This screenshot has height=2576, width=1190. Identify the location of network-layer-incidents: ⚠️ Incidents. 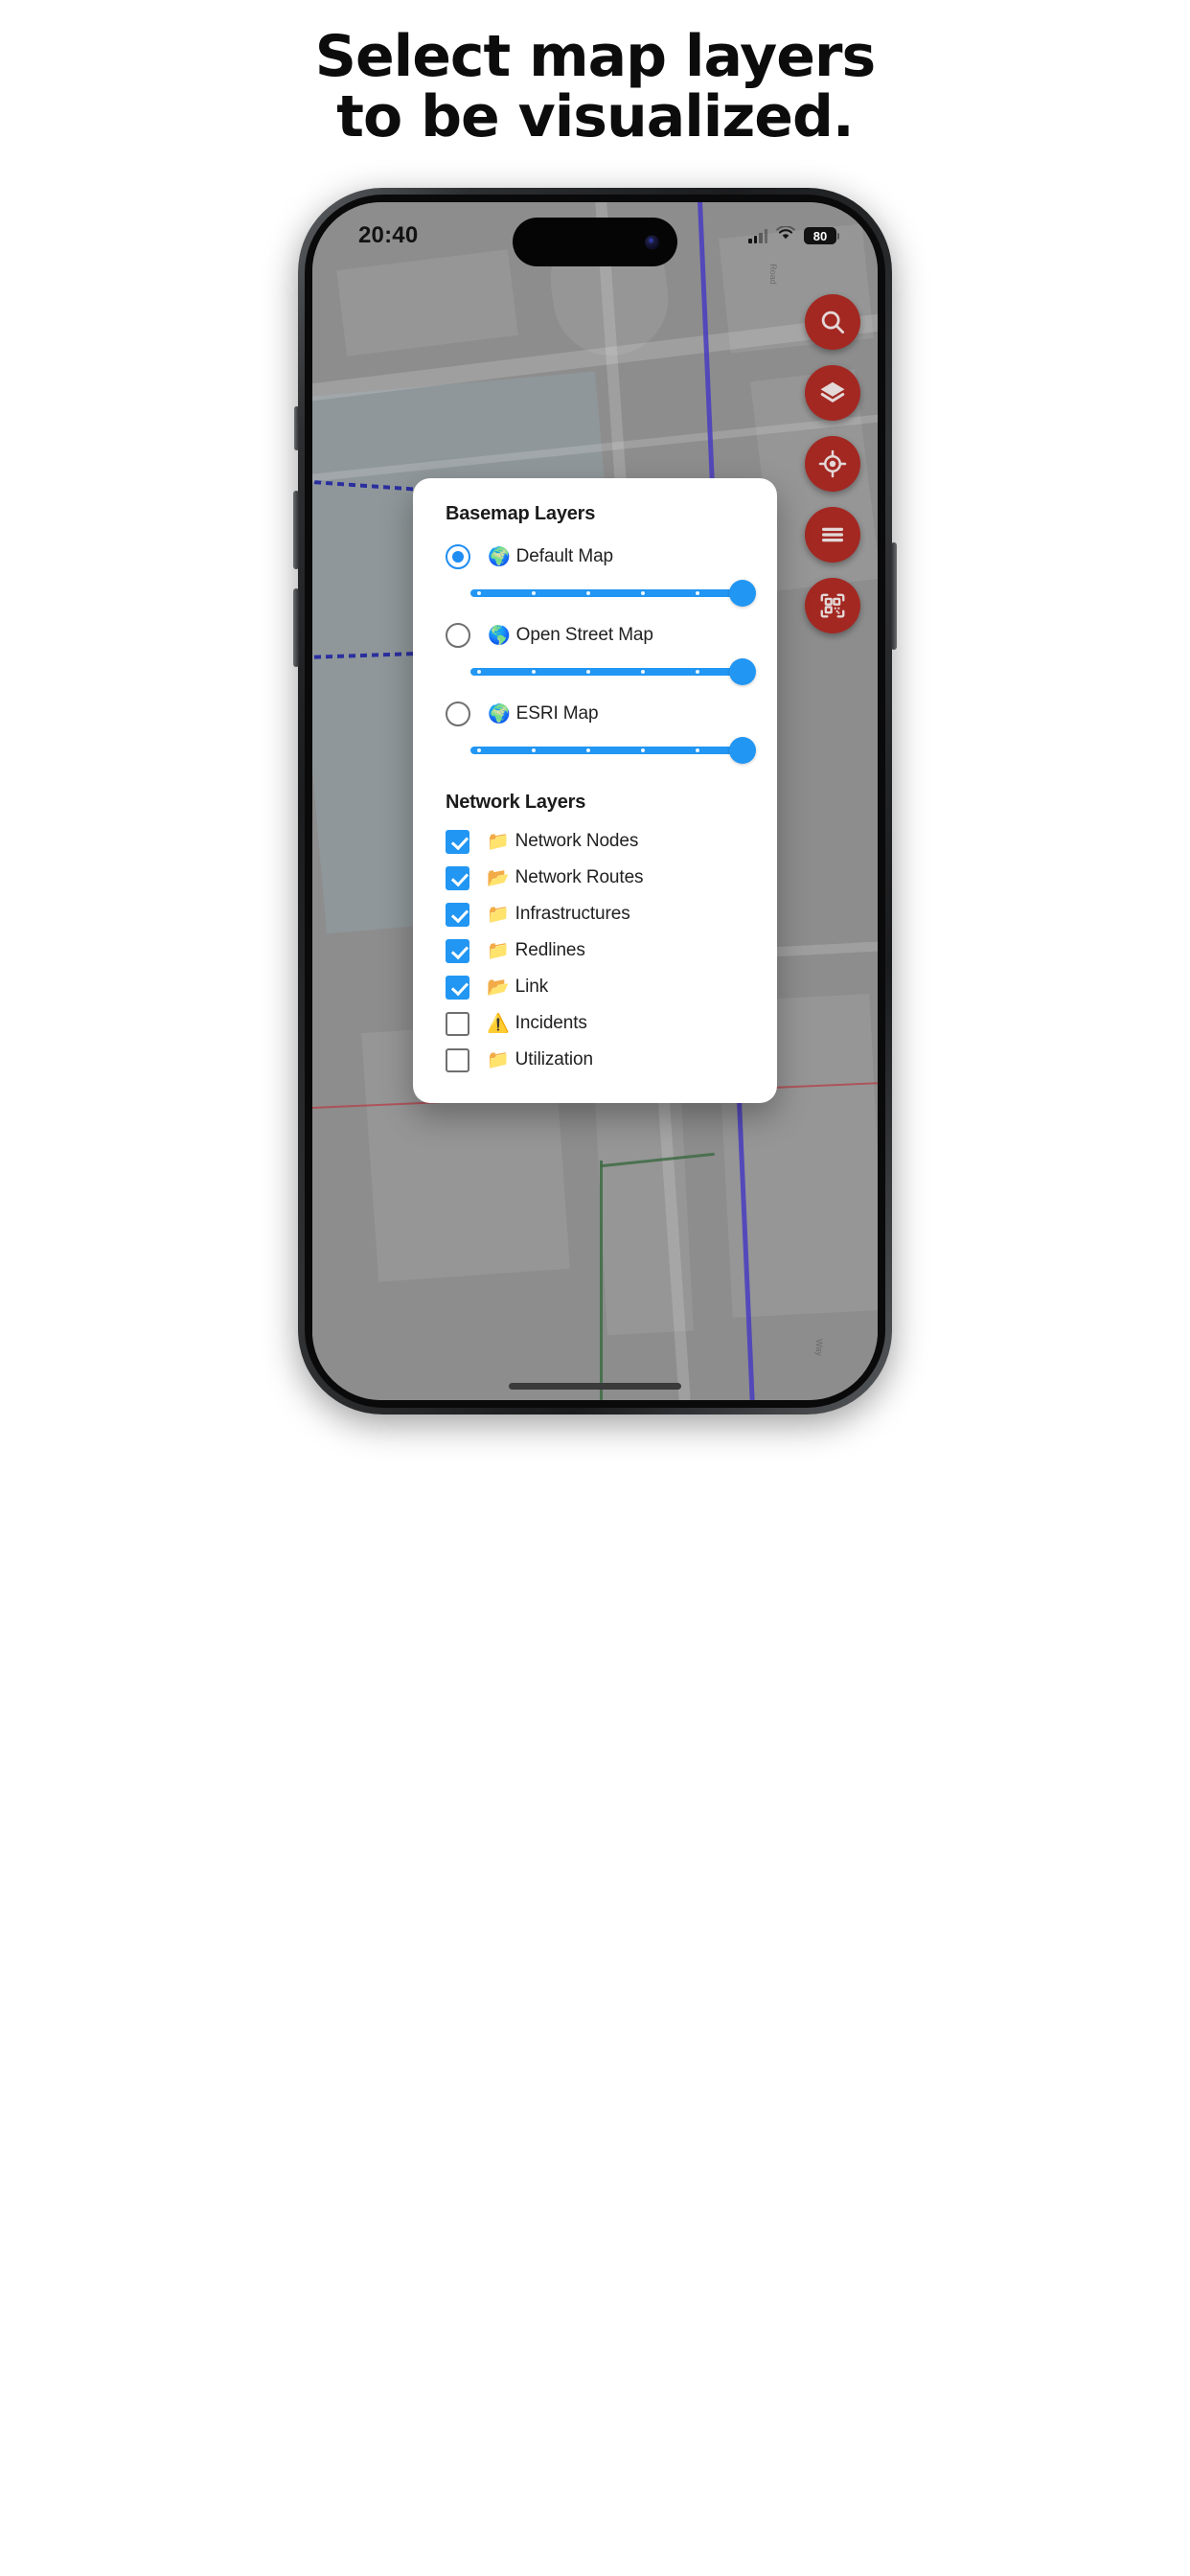
(595, 1023).